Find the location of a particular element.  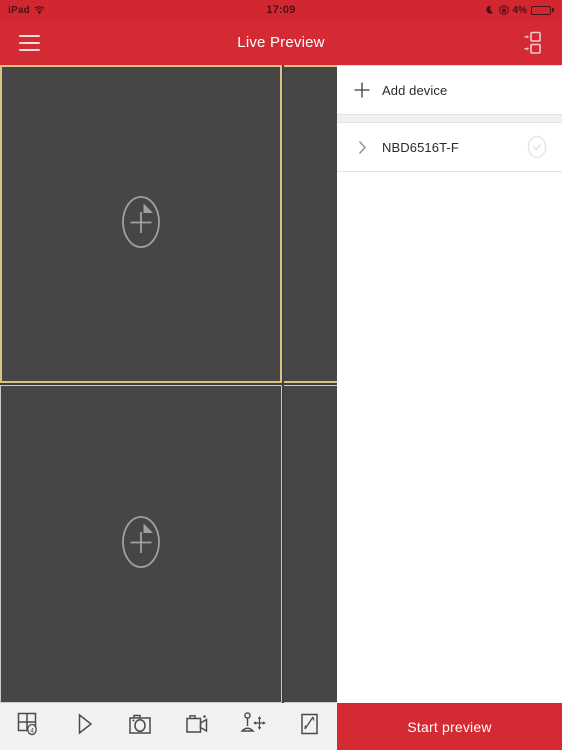

camera-icon is located at coordinates (140, 726).